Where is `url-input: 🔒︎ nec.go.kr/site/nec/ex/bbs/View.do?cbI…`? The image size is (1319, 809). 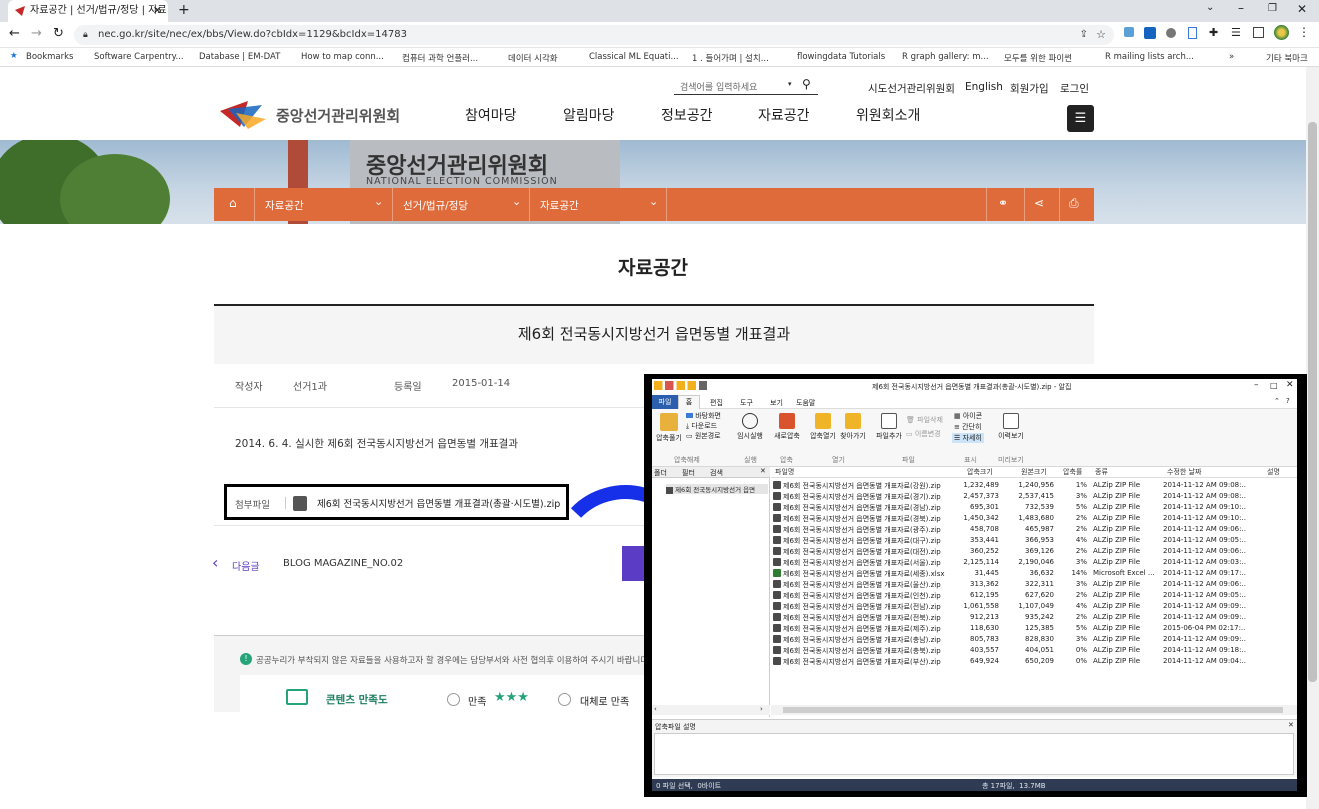 url-input: 🔒︎ nec.go.kr/site/nec/ex/bbs/View.do?cbI… is located at coordinates (594, 35).